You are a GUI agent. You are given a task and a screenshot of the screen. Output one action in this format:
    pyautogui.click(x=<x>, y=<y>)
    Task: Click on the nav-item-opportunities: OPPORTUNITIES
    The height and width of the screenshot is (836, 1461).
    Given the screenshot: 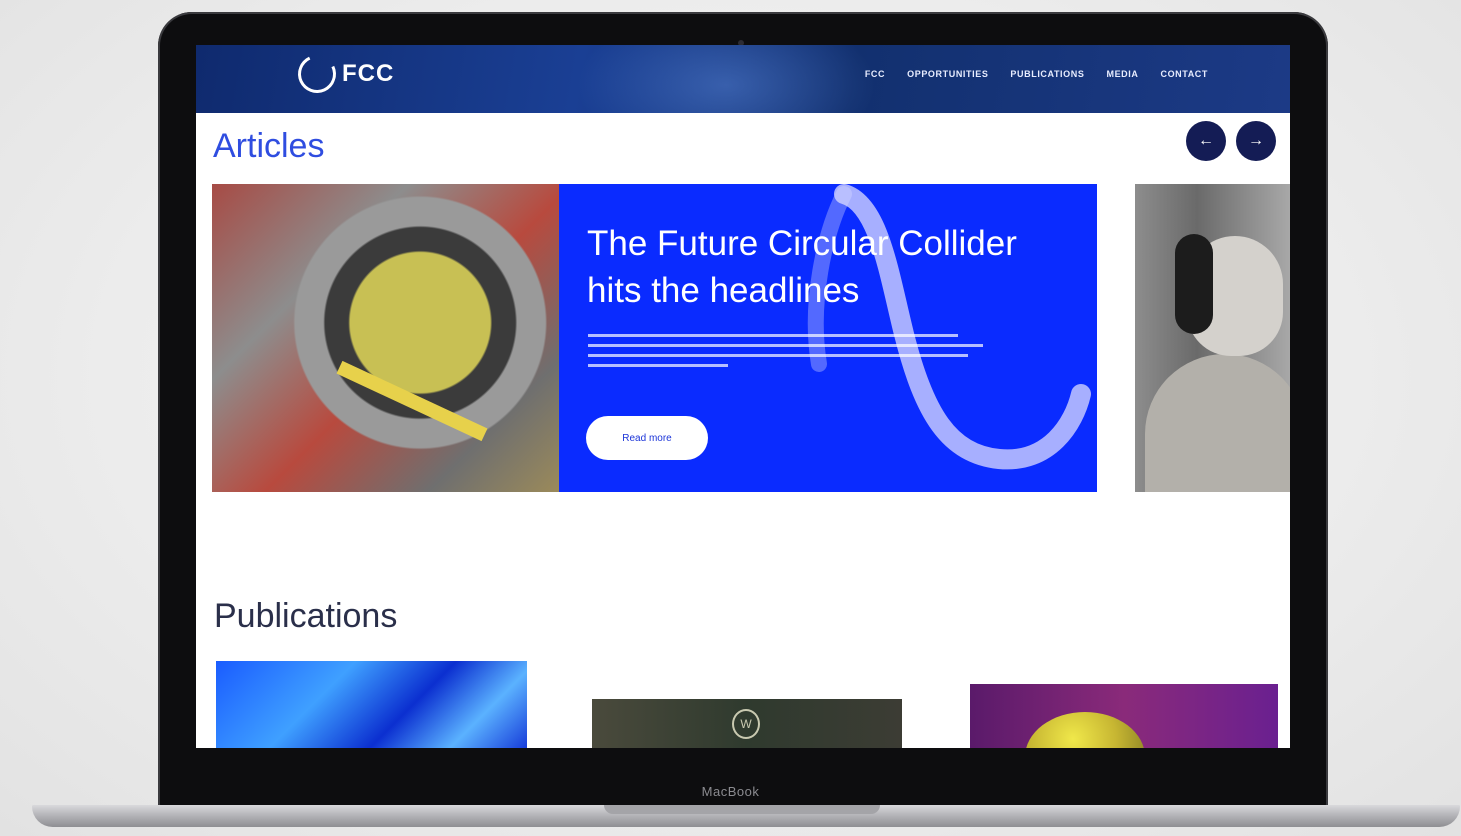 What is the action you would take?
    pyautogui.click(x=947, y=74)
    